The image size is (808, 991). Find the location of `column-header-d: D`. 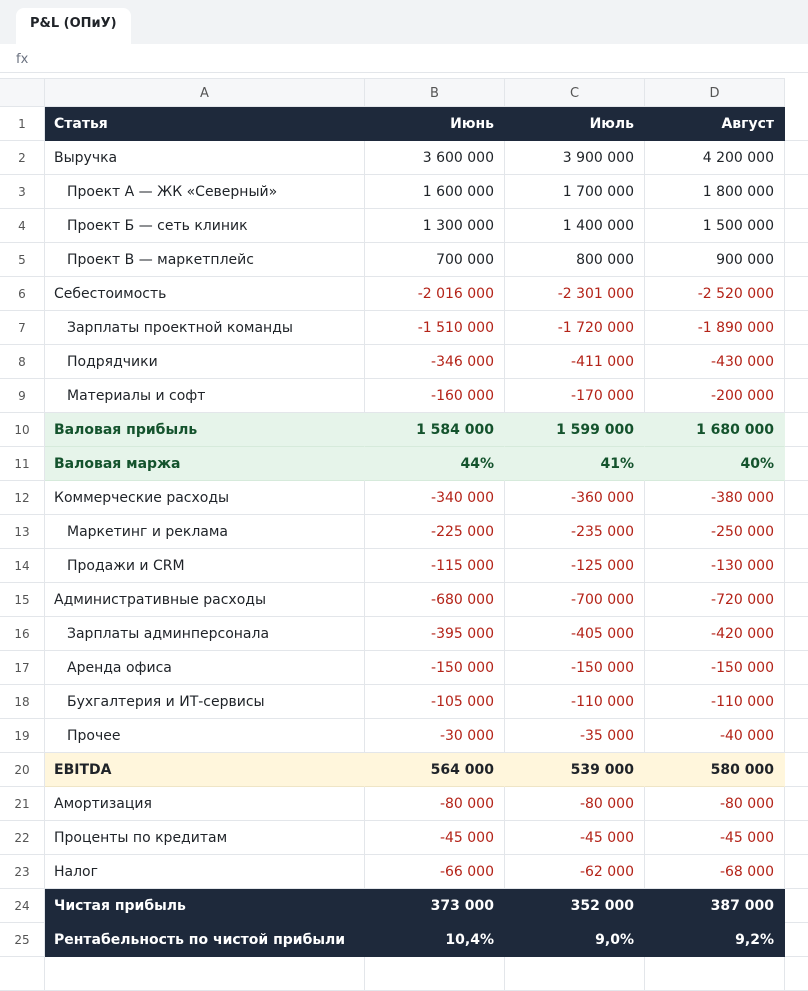

column-header-d: D is located at coordinates (715, 92).